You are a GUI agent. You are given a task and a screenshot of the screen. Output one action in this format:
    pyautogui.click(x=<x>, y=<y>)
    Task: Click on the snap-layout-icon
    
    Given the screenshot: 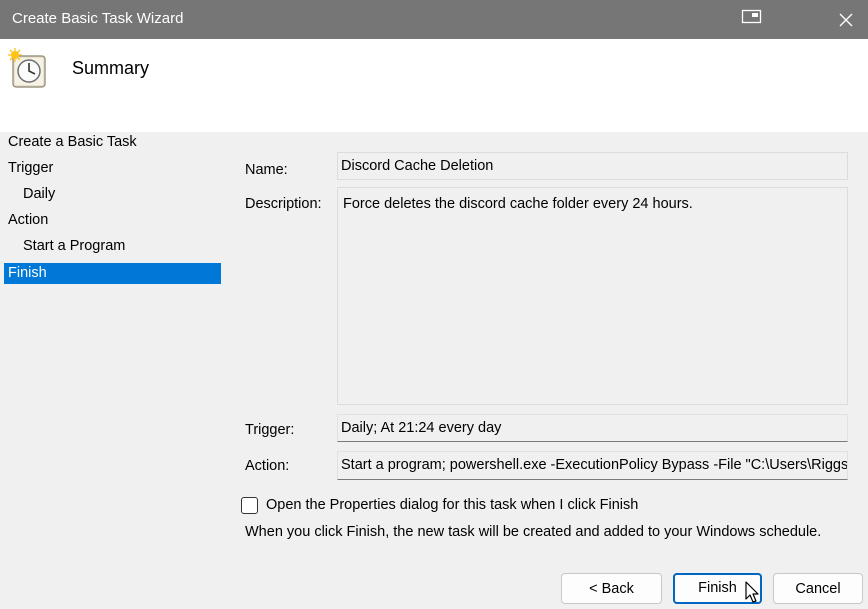 What is the action you would take?
    pyautogui.click(x=752, y=17)
    